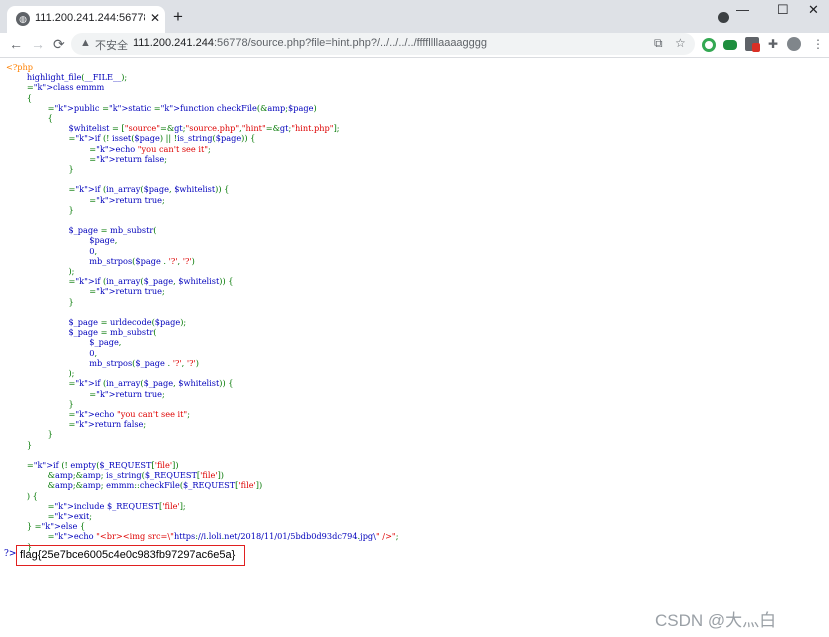 The width and height of the screenshot is (829, 637). What do you see at coordinates (794, 44) in the screenshot?
I see `avatar` at bounding box center [794, 44].